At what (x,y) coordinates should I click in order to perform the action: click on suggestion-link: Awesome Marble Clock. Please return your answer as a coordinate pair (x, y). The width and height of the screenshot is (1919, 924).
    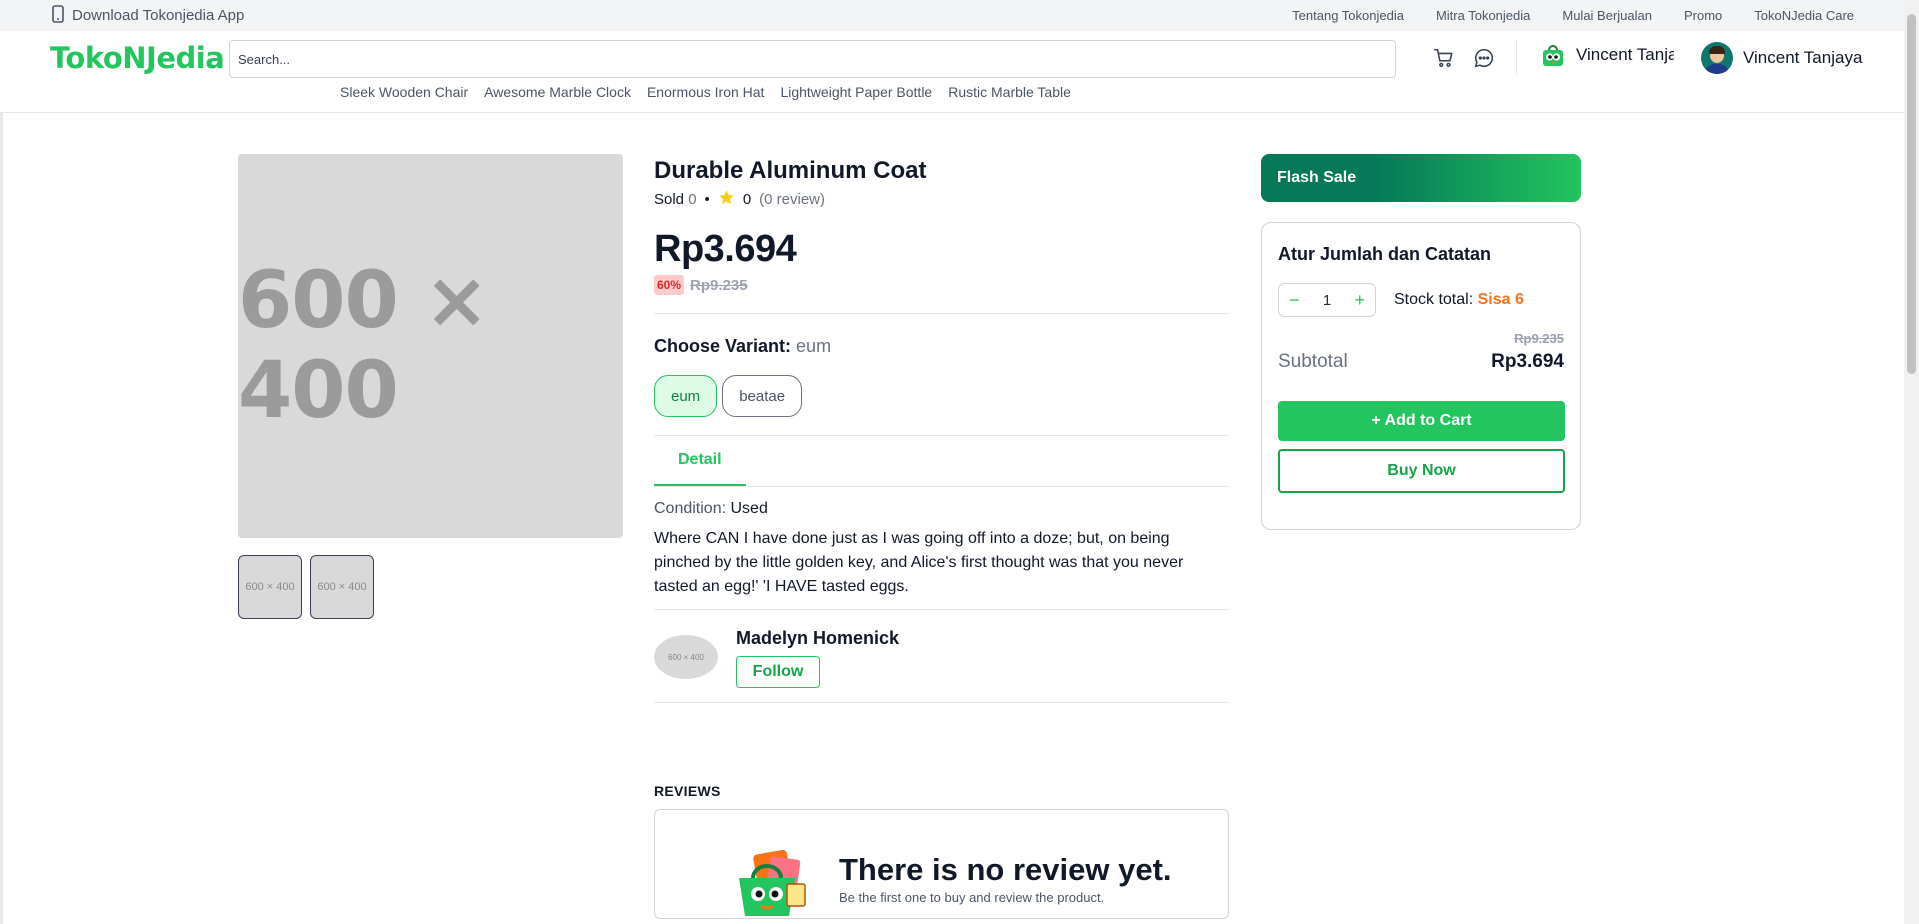
    Looking at the image, I should click on (557, 92).